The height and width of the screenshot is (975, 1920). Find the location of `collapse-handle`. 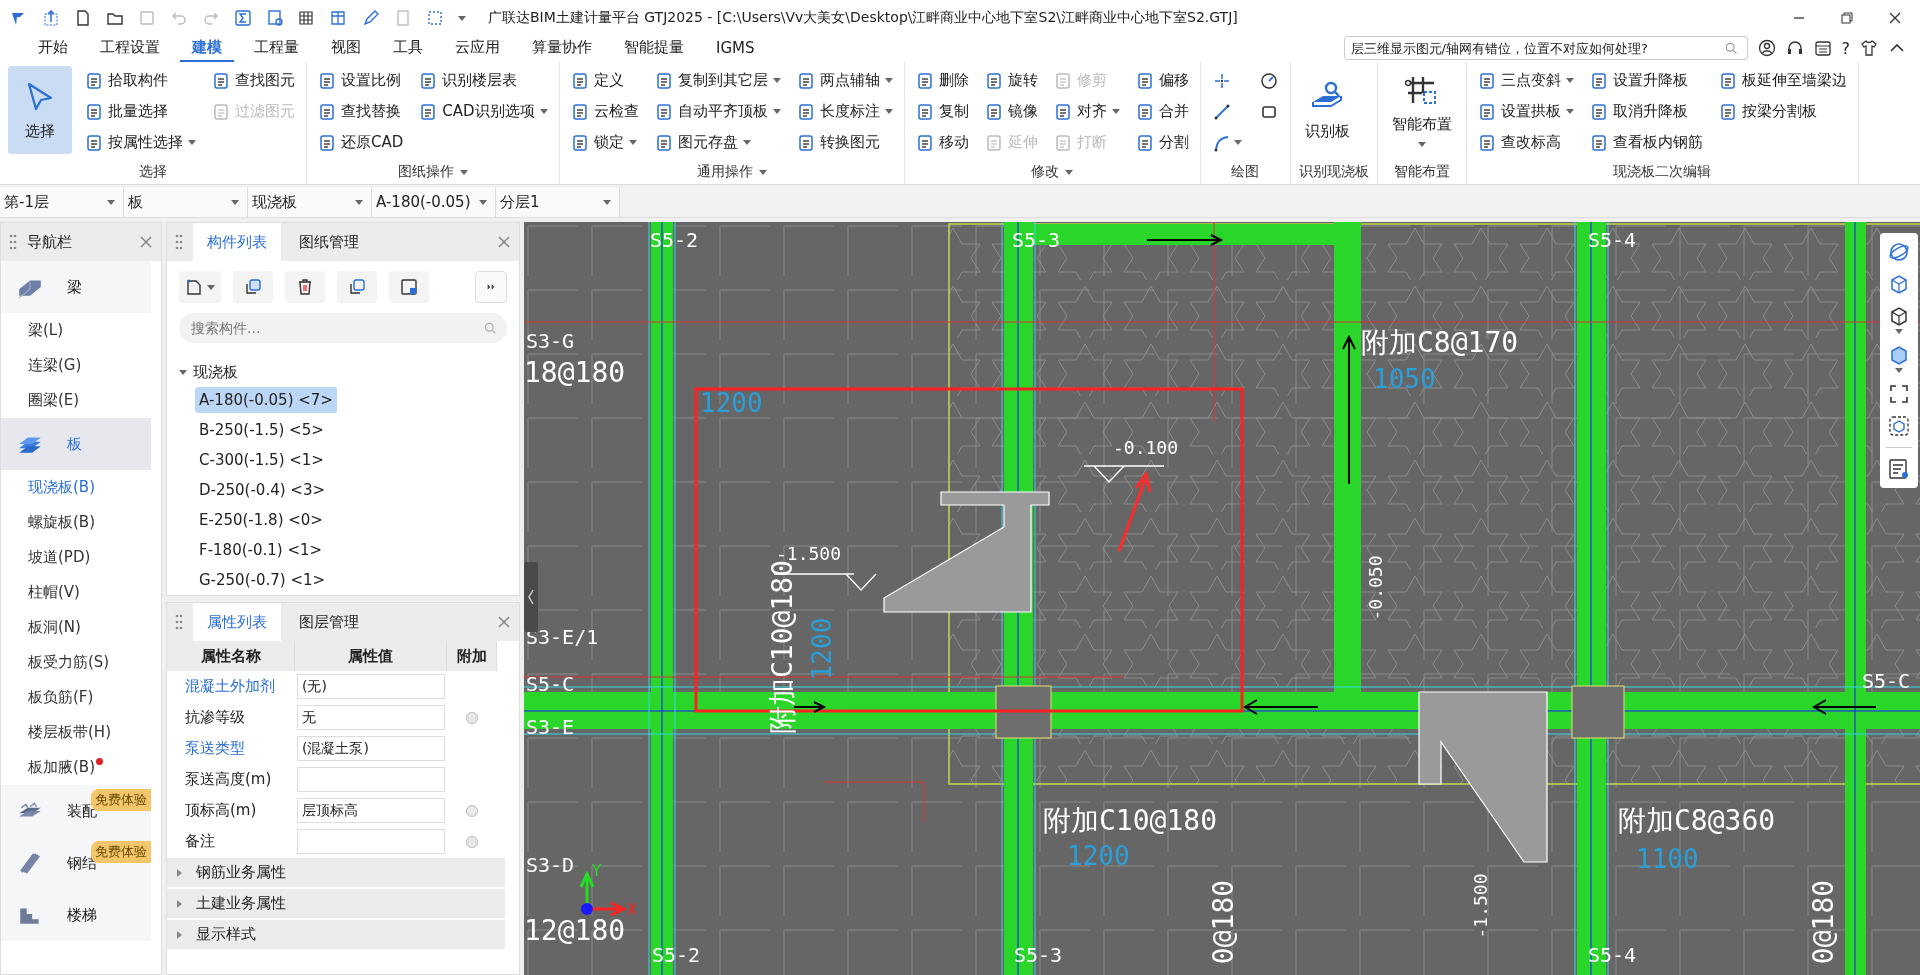

collapse-handle is located at coordinates (531, 597).